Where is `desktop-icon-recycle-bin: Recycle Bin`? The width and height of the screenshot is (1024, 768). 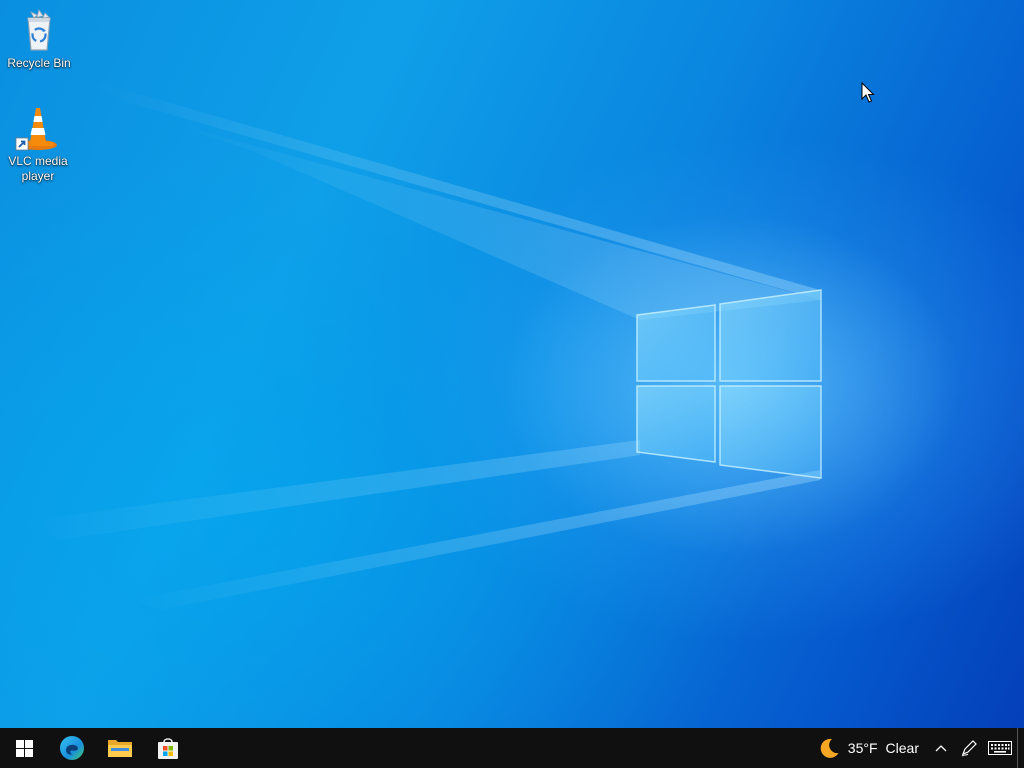 desktop-icon-recycle-bin: Recycle Bin is located at coordinates (39, 38).